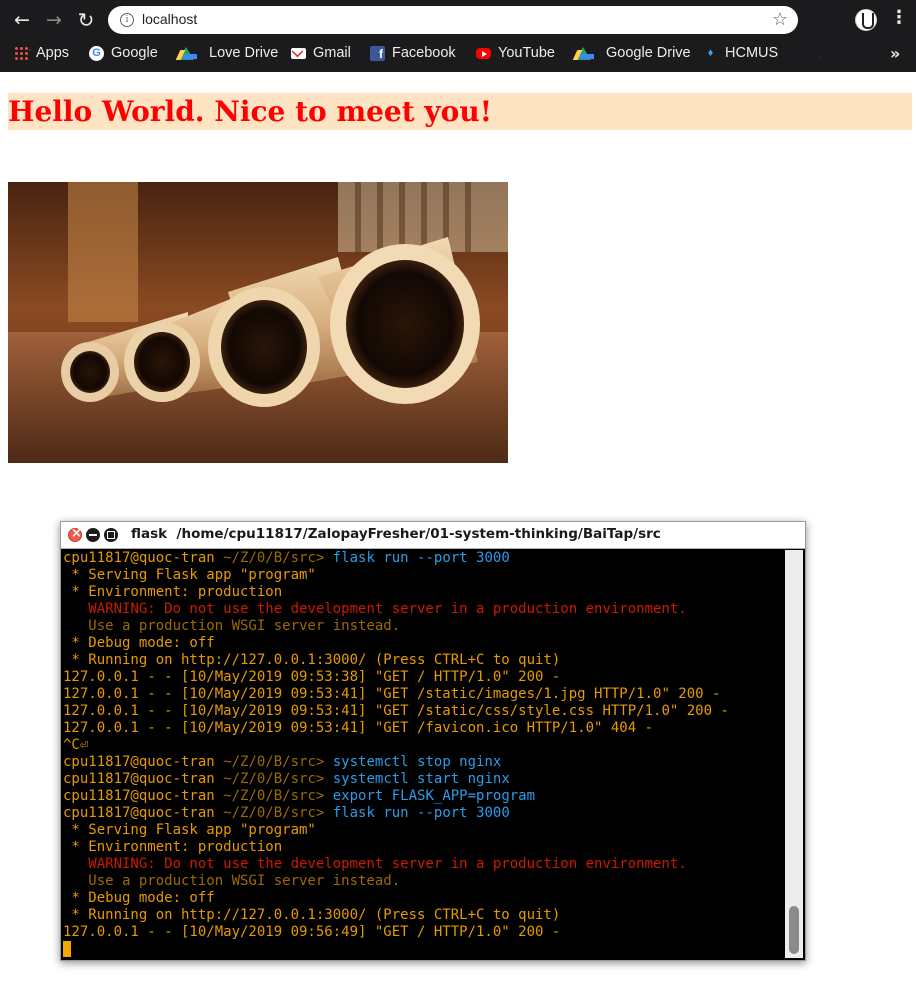 The width and height of the screenshot is (916, 1005). I want to click on close-icon, so click(75, 534).